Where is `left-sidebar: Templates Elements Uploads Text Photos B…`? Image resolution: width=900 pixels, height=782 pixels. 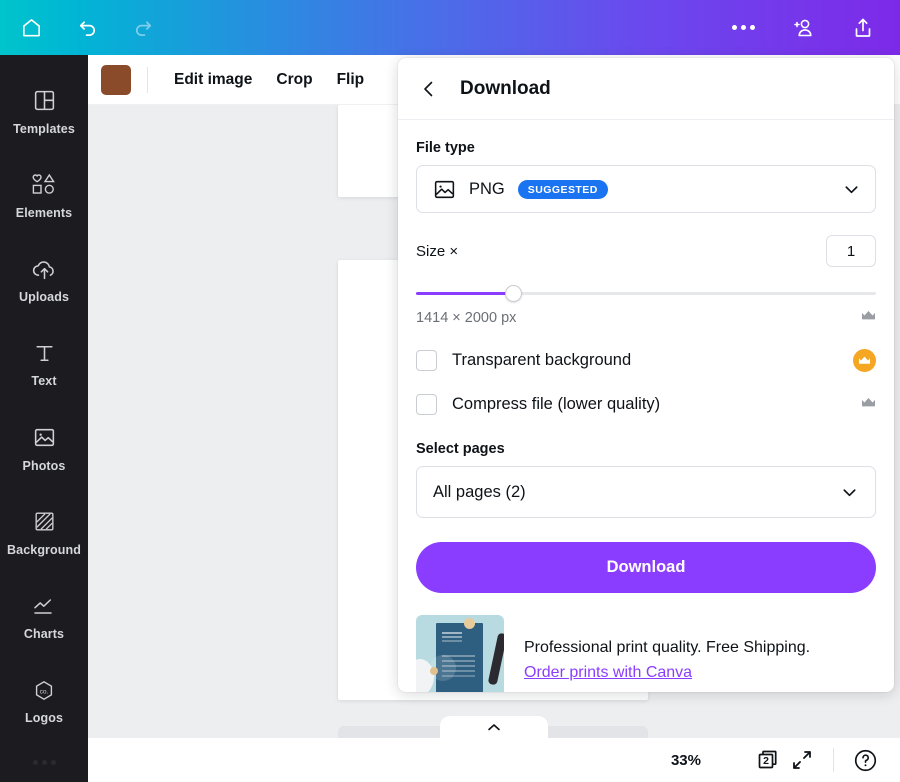 left-sidebar: Templates Elements Uploads Text Photos B… is located at coordinates (44, 418).